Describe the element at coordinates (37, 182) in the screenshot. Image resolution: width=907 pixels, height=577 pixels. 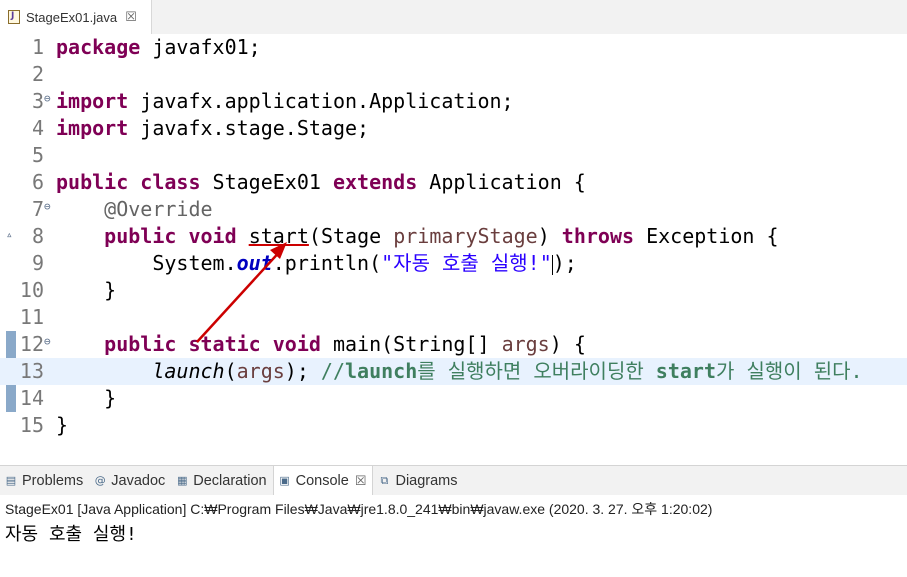
I see `line-number: 6` at that location.